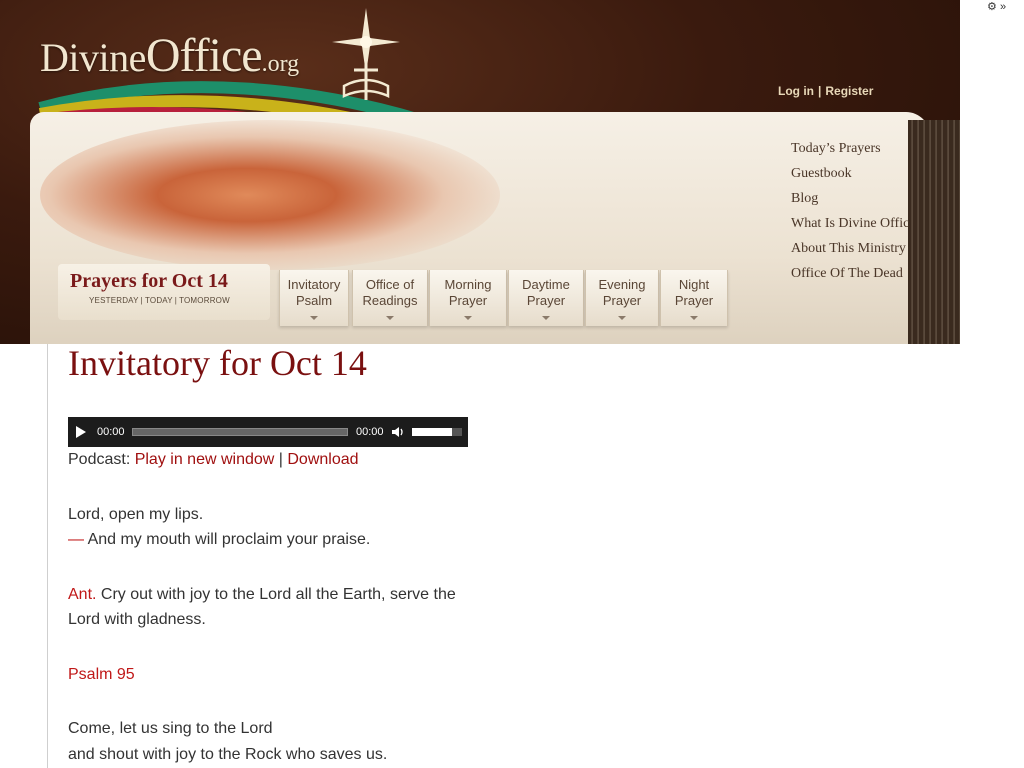  Describe the element at coordinates (850, 152) in the screenshot. I see `nav-todays-prayers: Today’s Prayers` at that location.